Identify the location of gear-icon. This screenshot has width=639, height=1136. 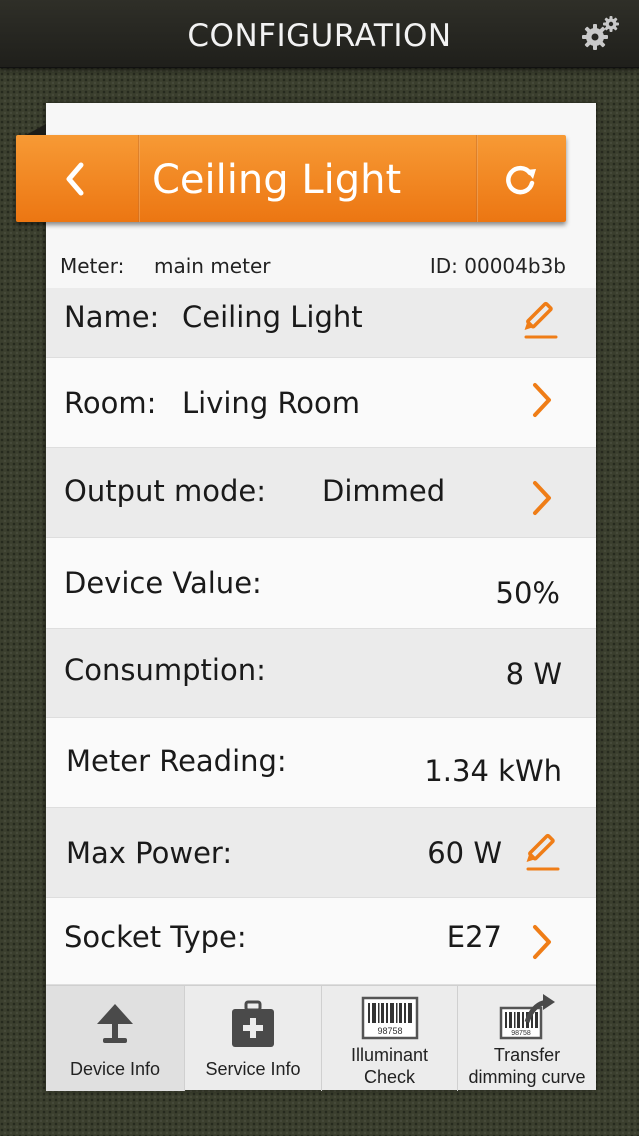
(600, 33).